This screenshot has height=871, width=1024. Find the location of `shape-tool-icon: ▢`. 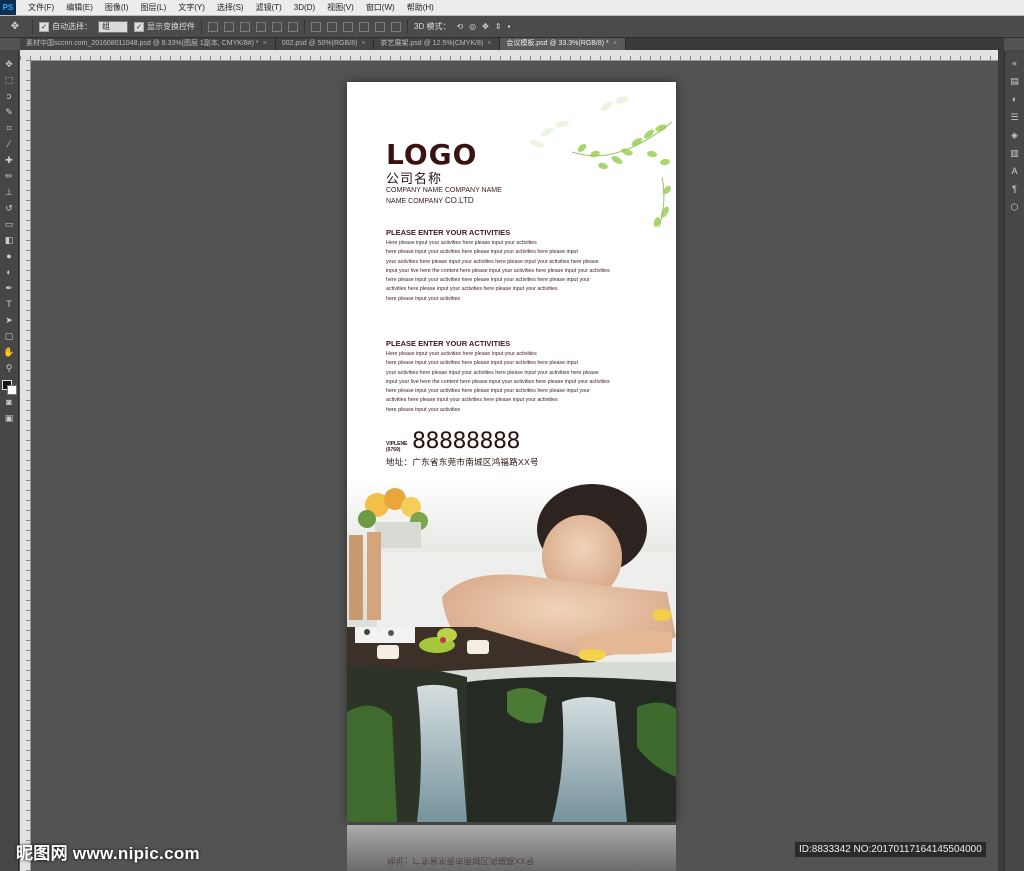

shape-tool-icon: ▢ is located at coordinates (9, 336).